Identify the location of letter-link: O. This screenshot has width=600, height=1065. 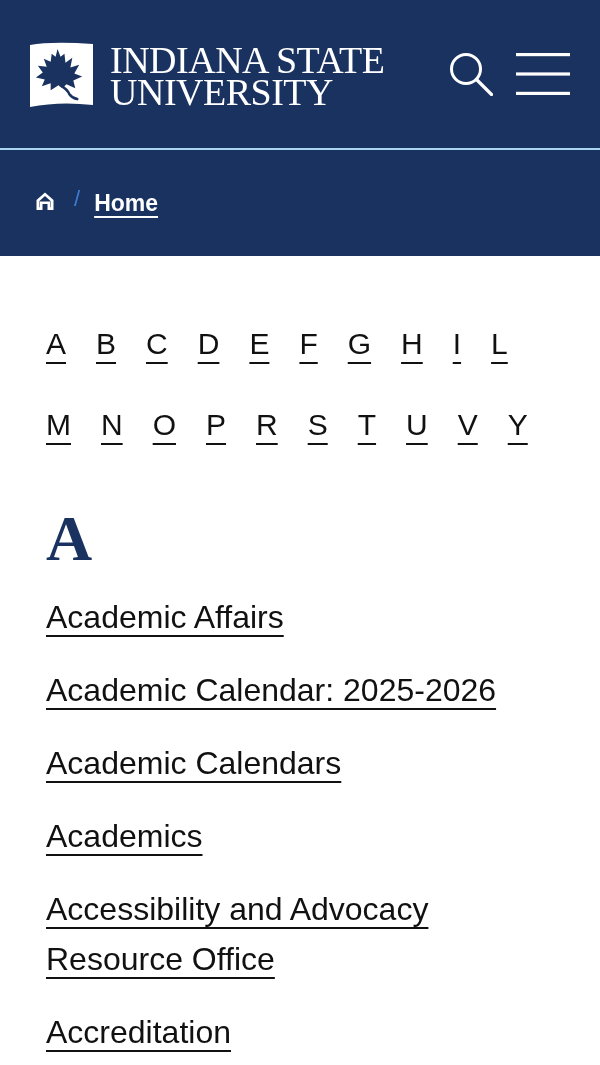
(164, 425).